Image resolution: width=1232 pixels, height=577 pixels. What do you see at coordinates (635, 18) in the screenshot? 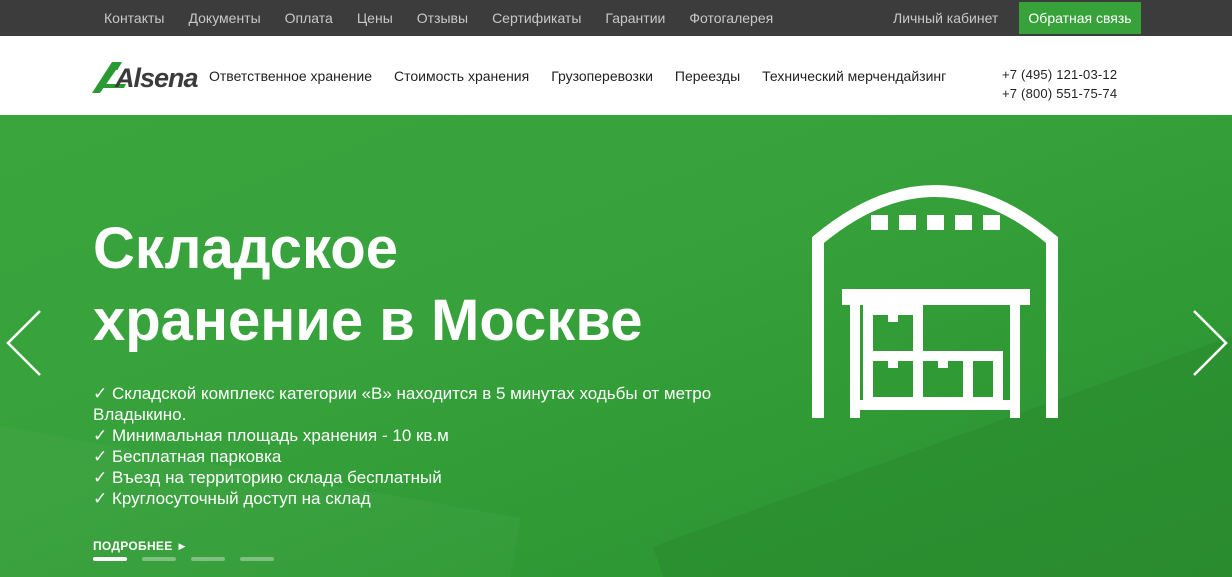
I see `top-link-guarantees: Гарантии` at bounding box center [635, 18].